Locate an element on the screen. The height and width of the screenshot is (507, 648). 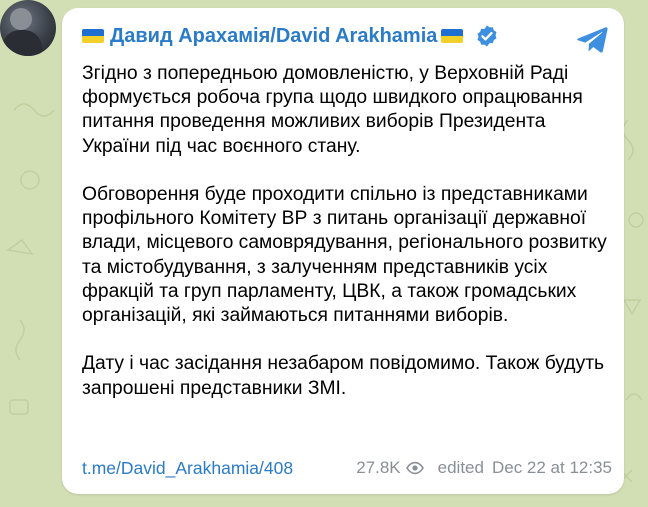
eye-icon is located at coordinates (414, 468).